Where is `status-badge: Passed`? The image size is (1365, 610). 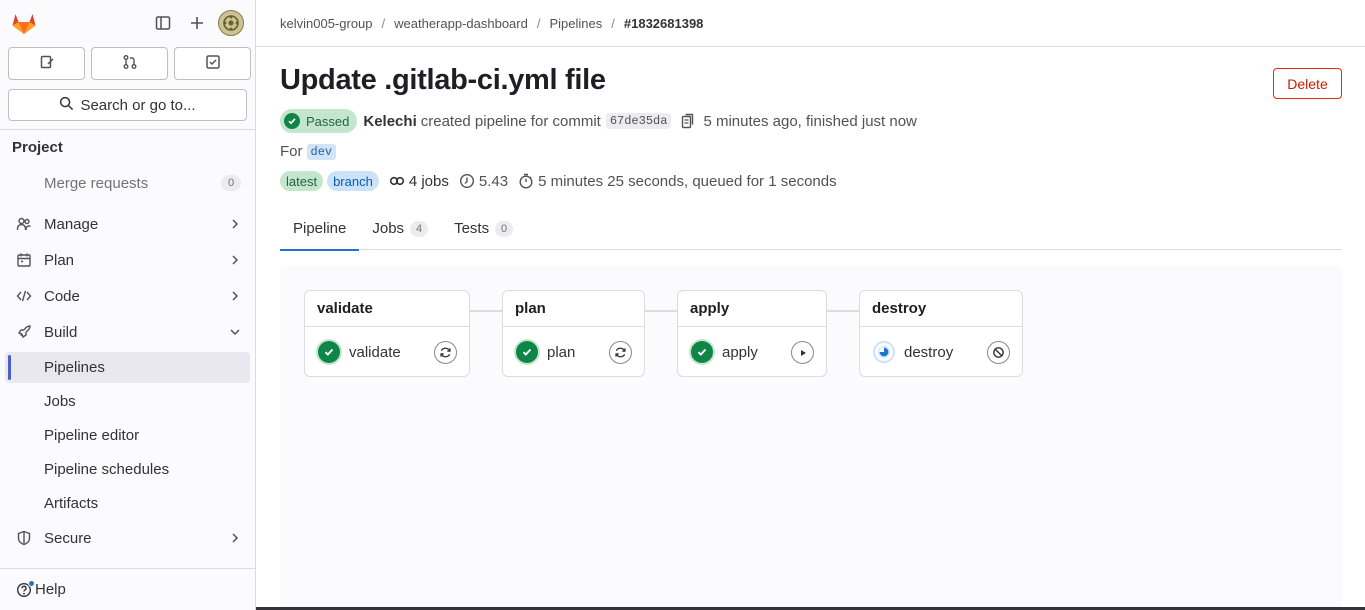 status-badge: Passed is located at coordinates (319, 121).